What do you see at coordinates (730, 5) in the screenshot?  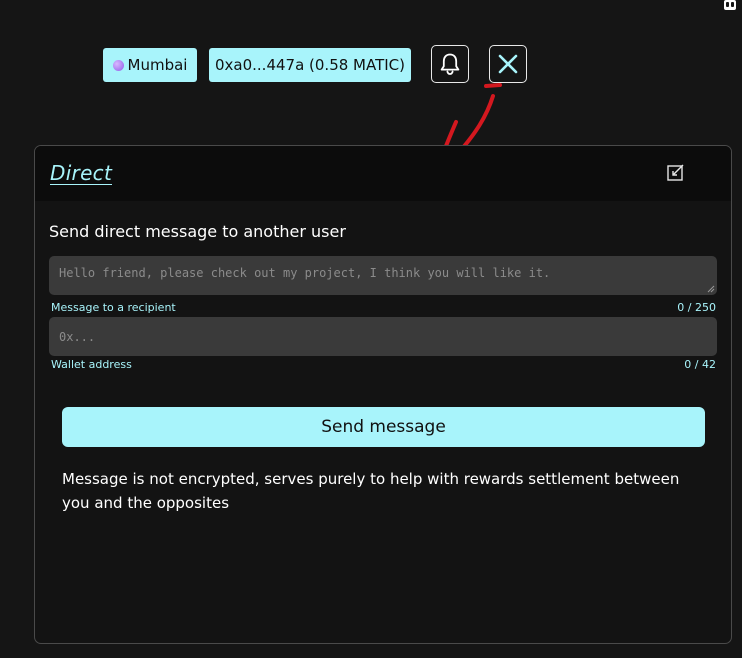 I see `extension-icon` at bounding box center [730, 5].